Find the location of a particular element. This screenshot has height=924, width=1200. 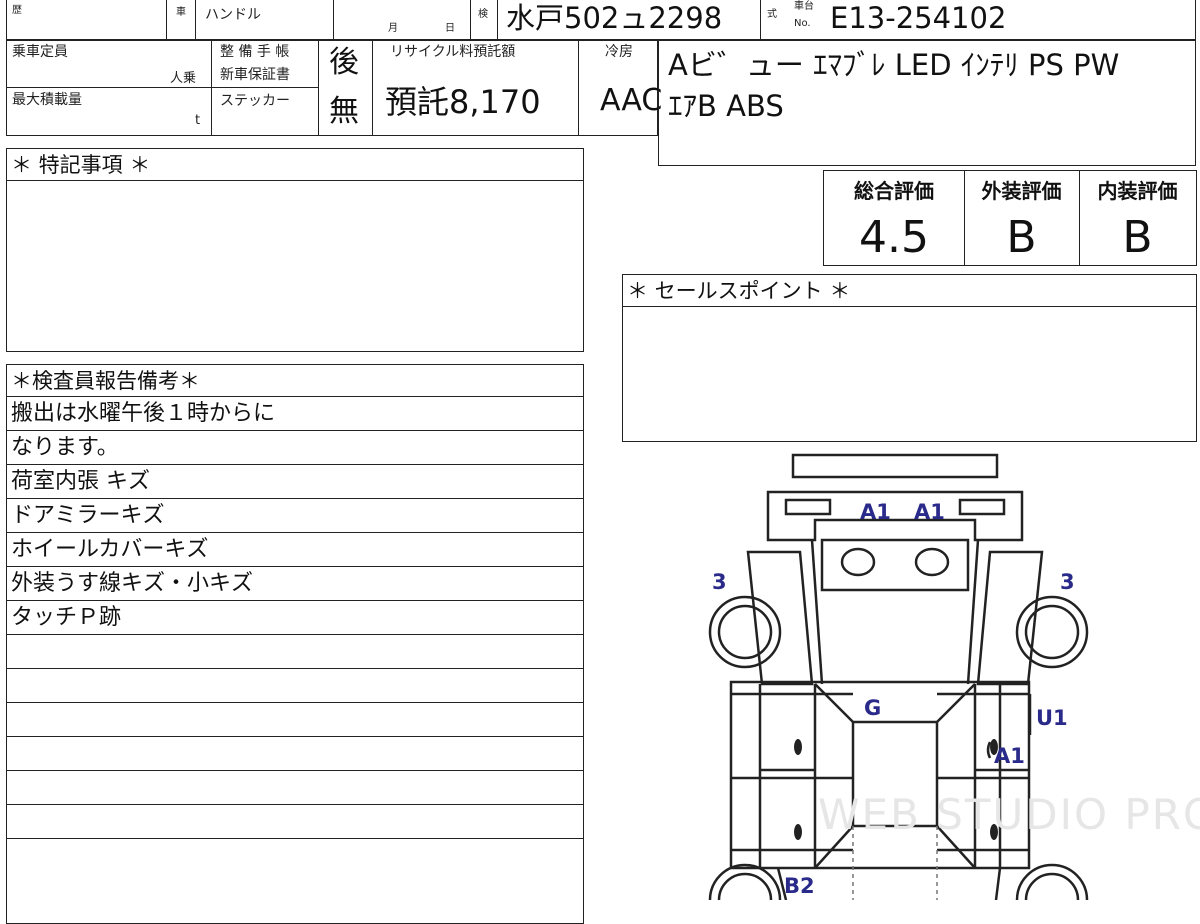

door-handle-front-left is located at coordinates (798, 747).